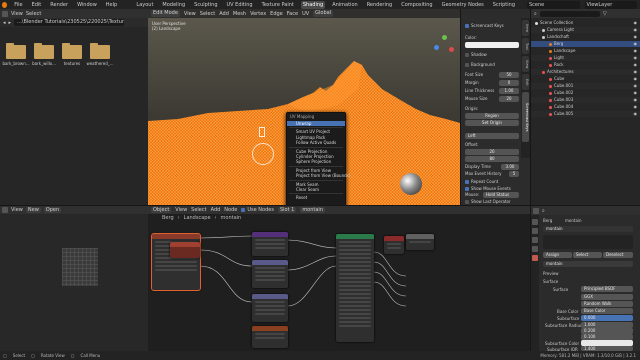 The width and height of the screenshot is (640, 360). What do you see at coordinates (492, 65) in the screenshot?
I see `background-toggle: Background` at bounding box center [492, 65].